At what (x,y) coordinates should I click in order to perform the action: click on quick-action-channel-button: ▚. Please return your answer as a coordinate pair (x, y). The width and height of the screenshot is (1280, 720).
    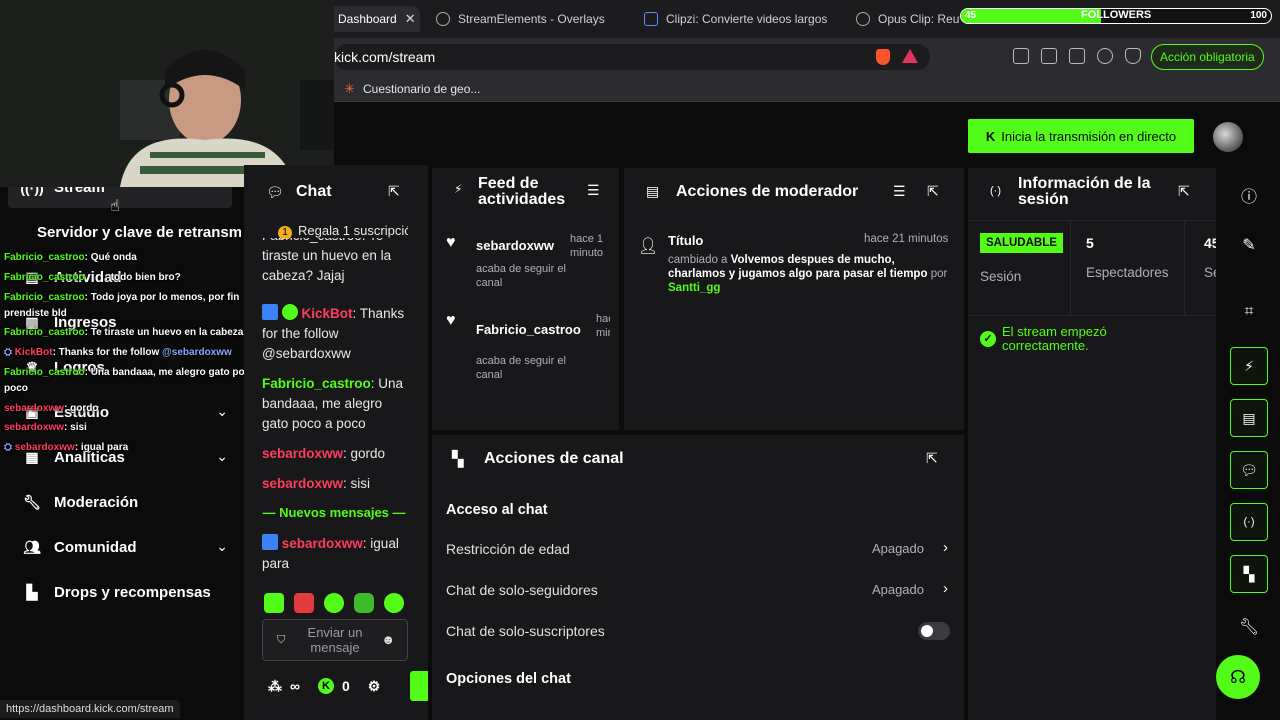
    Looking at the image, I should click on (1249, 574).